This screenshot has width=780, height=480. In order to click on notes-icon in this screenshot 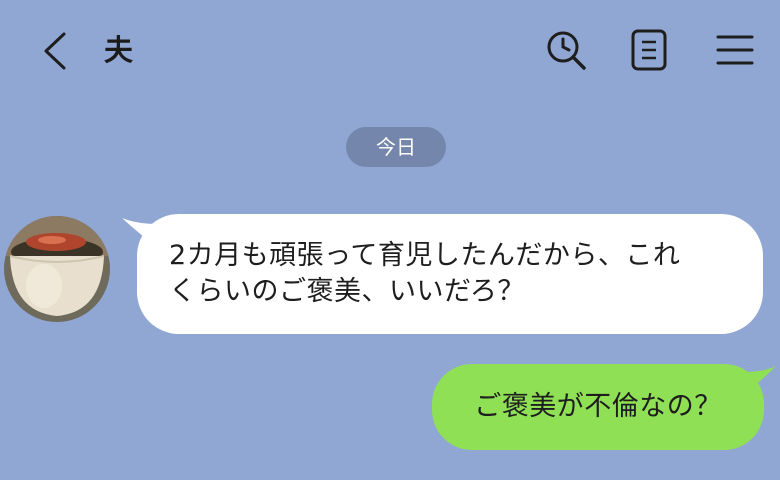, I will do `click(650, 50)`.